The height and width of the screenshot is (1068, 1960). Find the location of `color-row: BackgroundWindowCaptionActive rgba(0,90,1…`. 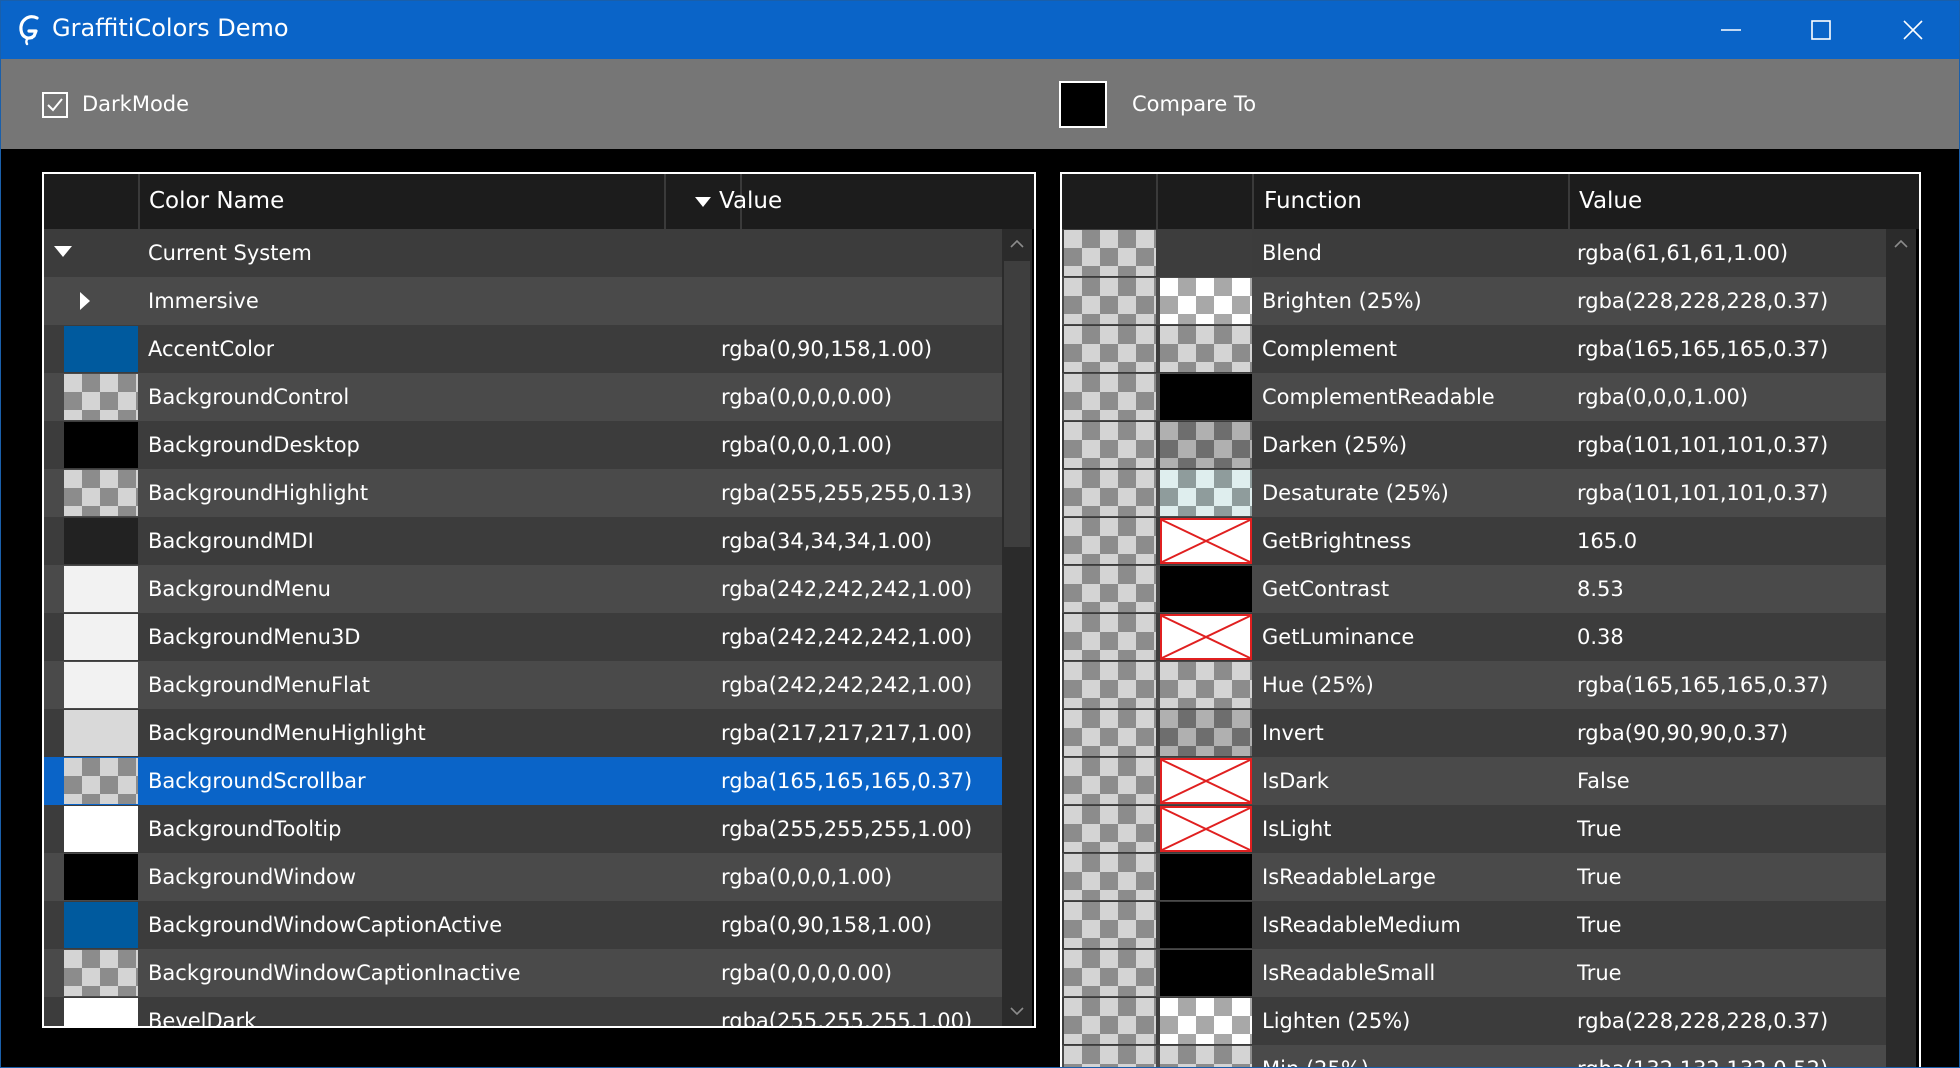

color-row: BackgroundWindowCaptionActive rgba(0,90,1… is located at coordinates (523, 925).